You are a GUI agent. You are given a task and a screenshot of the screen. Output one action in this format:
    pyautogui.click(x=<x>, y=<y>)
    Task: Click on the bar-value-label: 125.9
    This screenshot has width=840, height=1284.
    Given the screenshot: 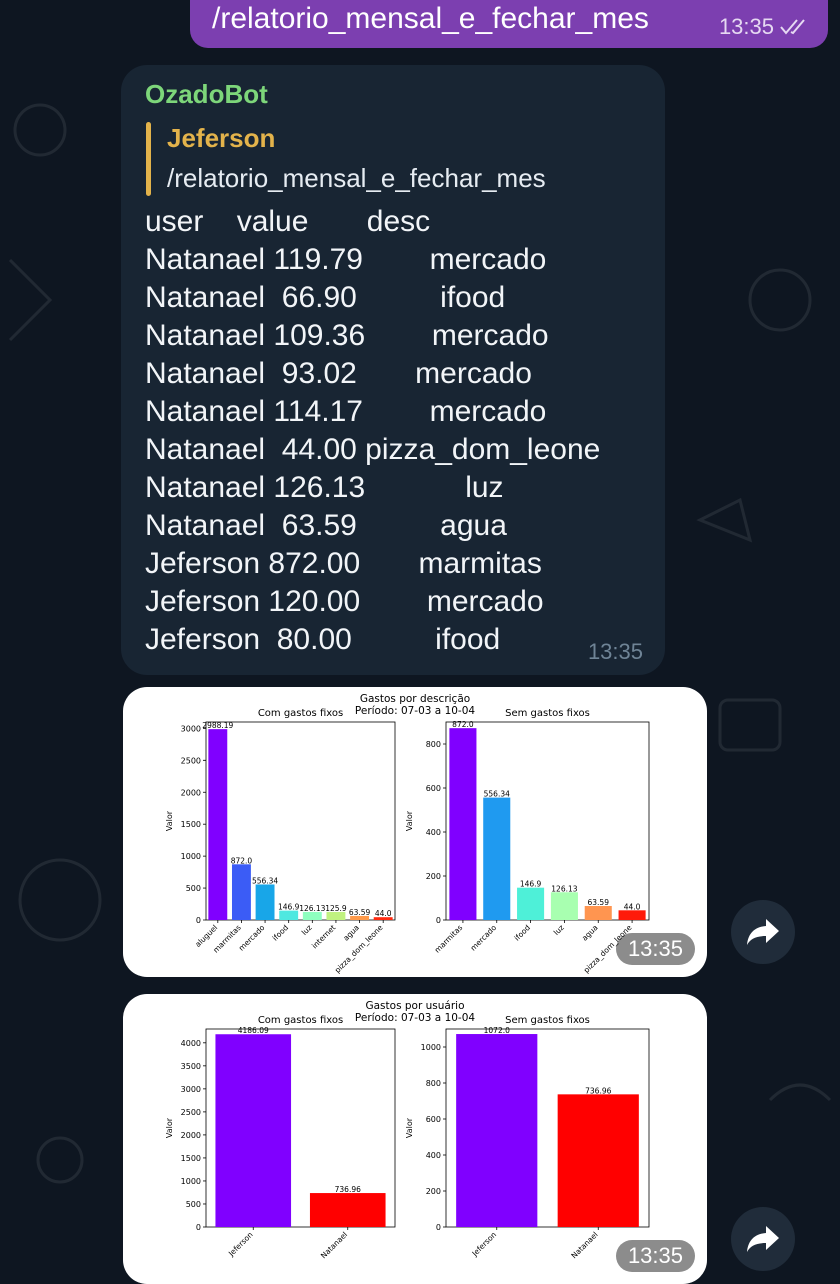 What is the action you would take?
    pyautogui.click(x=336, y=908)
    